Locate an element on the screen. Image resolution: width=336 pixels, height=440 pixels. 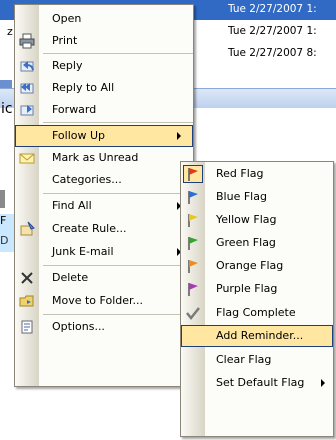
red-flag-icon is located at coordinates (193, 174).